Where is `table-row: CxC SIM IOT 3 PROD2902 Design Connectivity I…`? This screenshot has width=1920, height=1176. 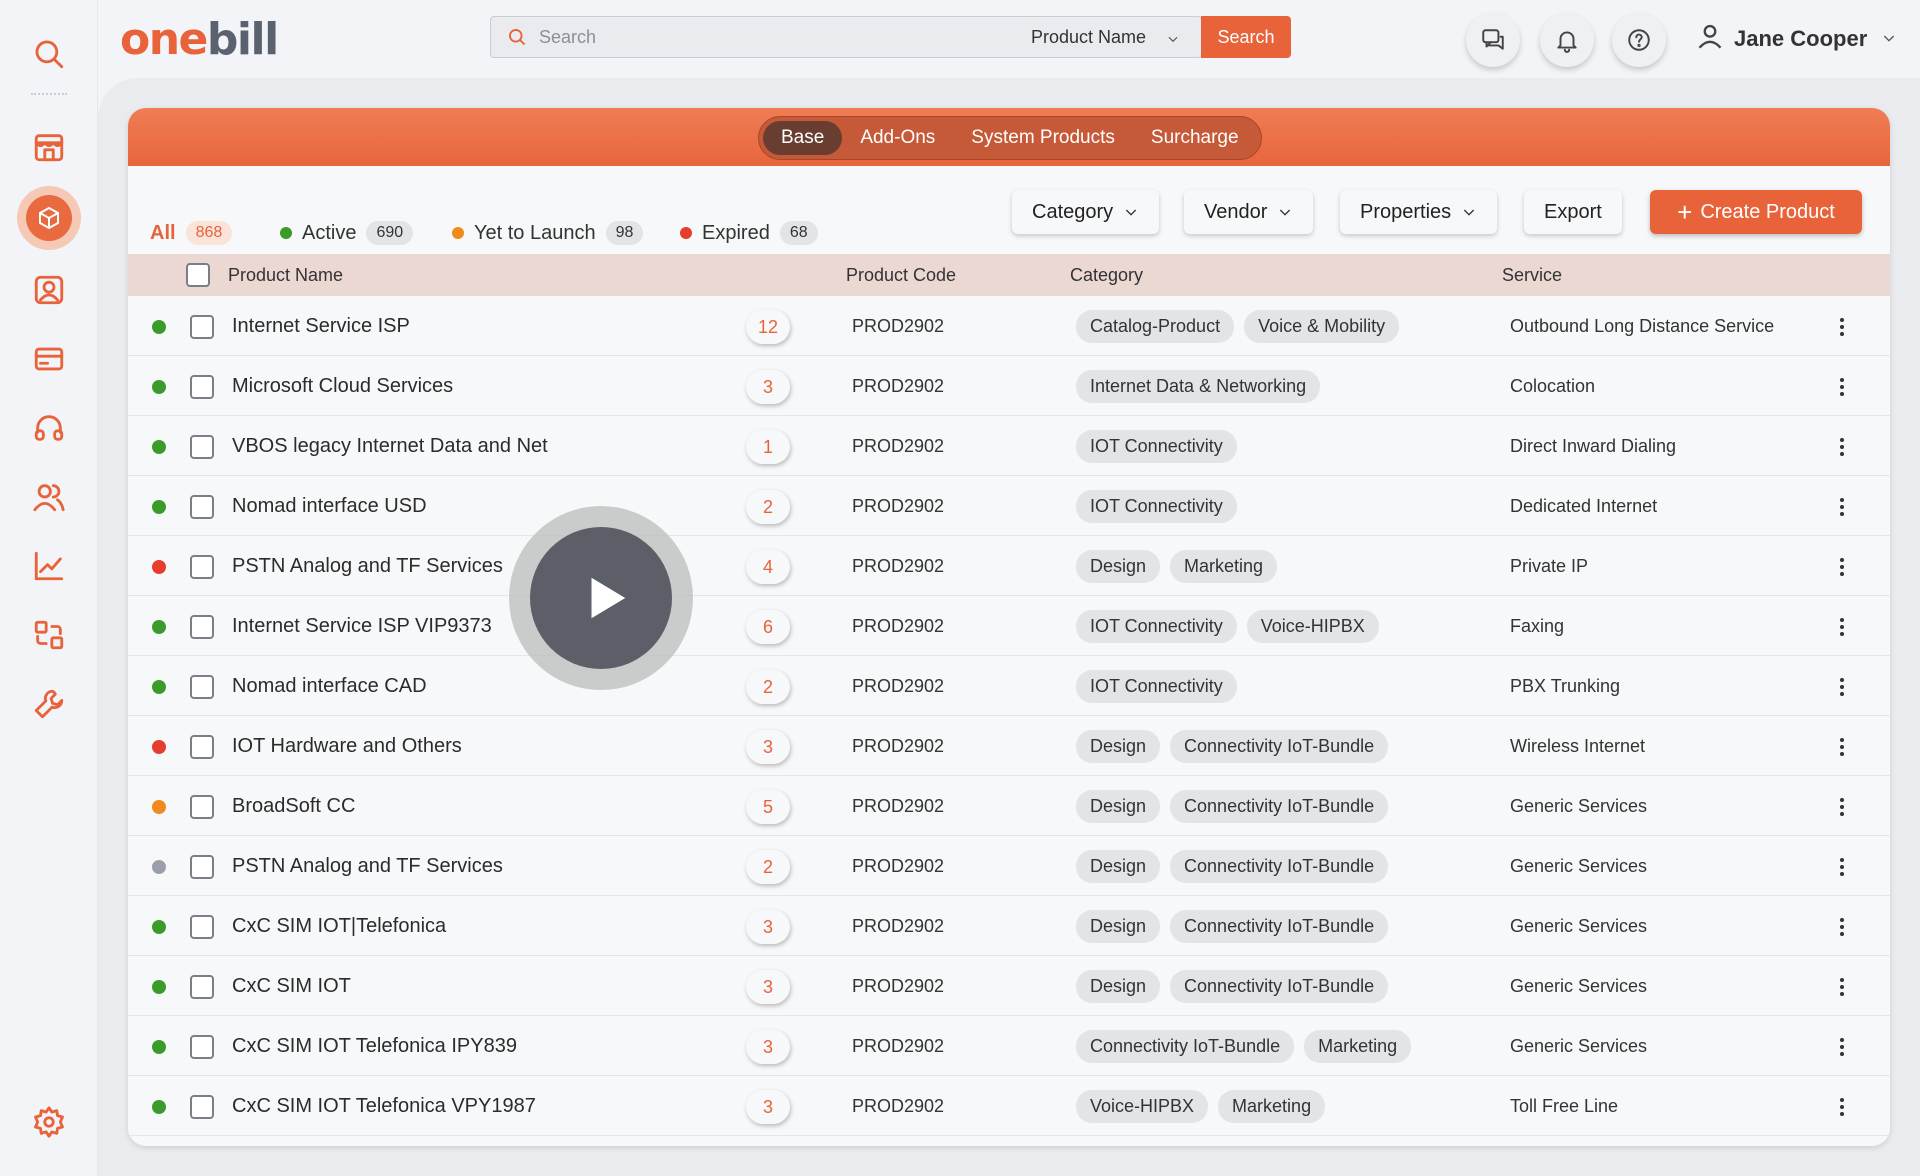
table-row: CxC SIM IOT 3 PROD2902 Design Connectivity I… is located at coordinates (1009, 986).